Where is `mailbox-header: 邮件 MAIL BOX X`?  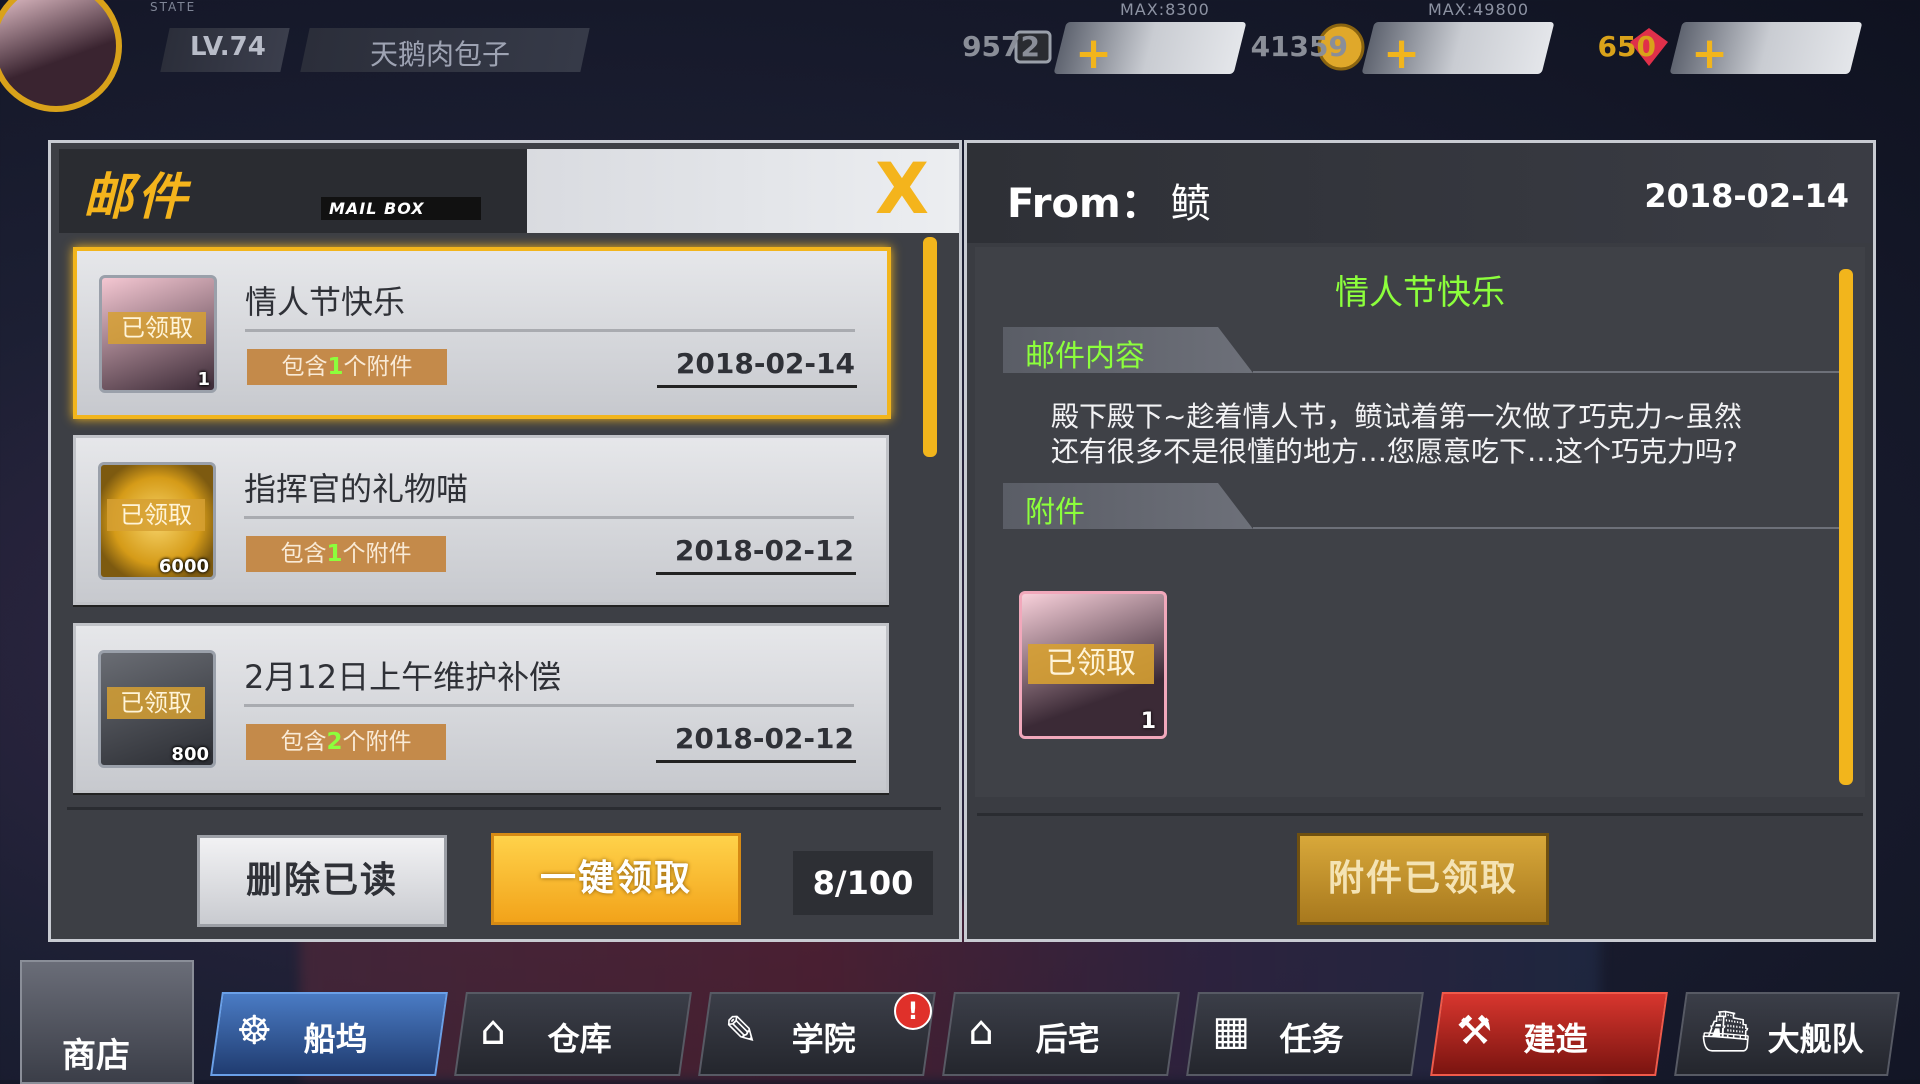 mailbox-header: 邮件 MAIL BOX X is located at coordinates (509, 191).